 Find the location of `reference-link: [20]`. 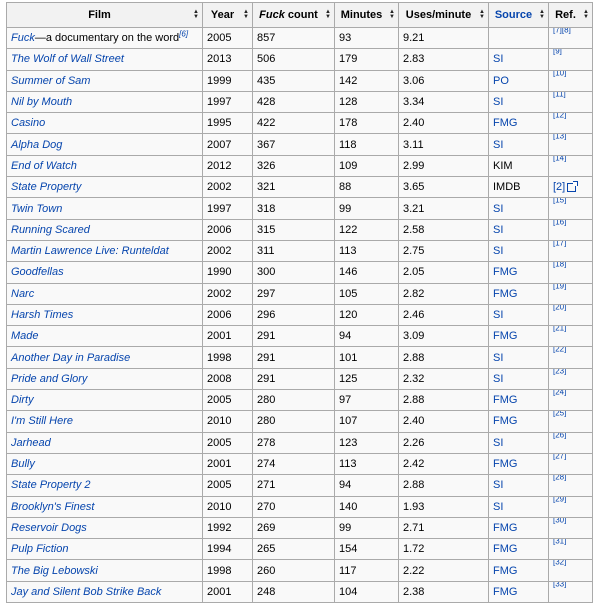

reference-link: [20] is located at coordinates (559, 308).